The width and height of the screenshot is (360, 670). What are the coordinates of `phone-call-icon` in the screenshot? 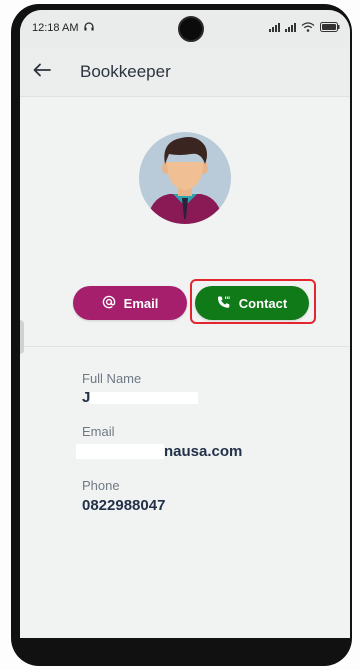 It's located at (224, 303).